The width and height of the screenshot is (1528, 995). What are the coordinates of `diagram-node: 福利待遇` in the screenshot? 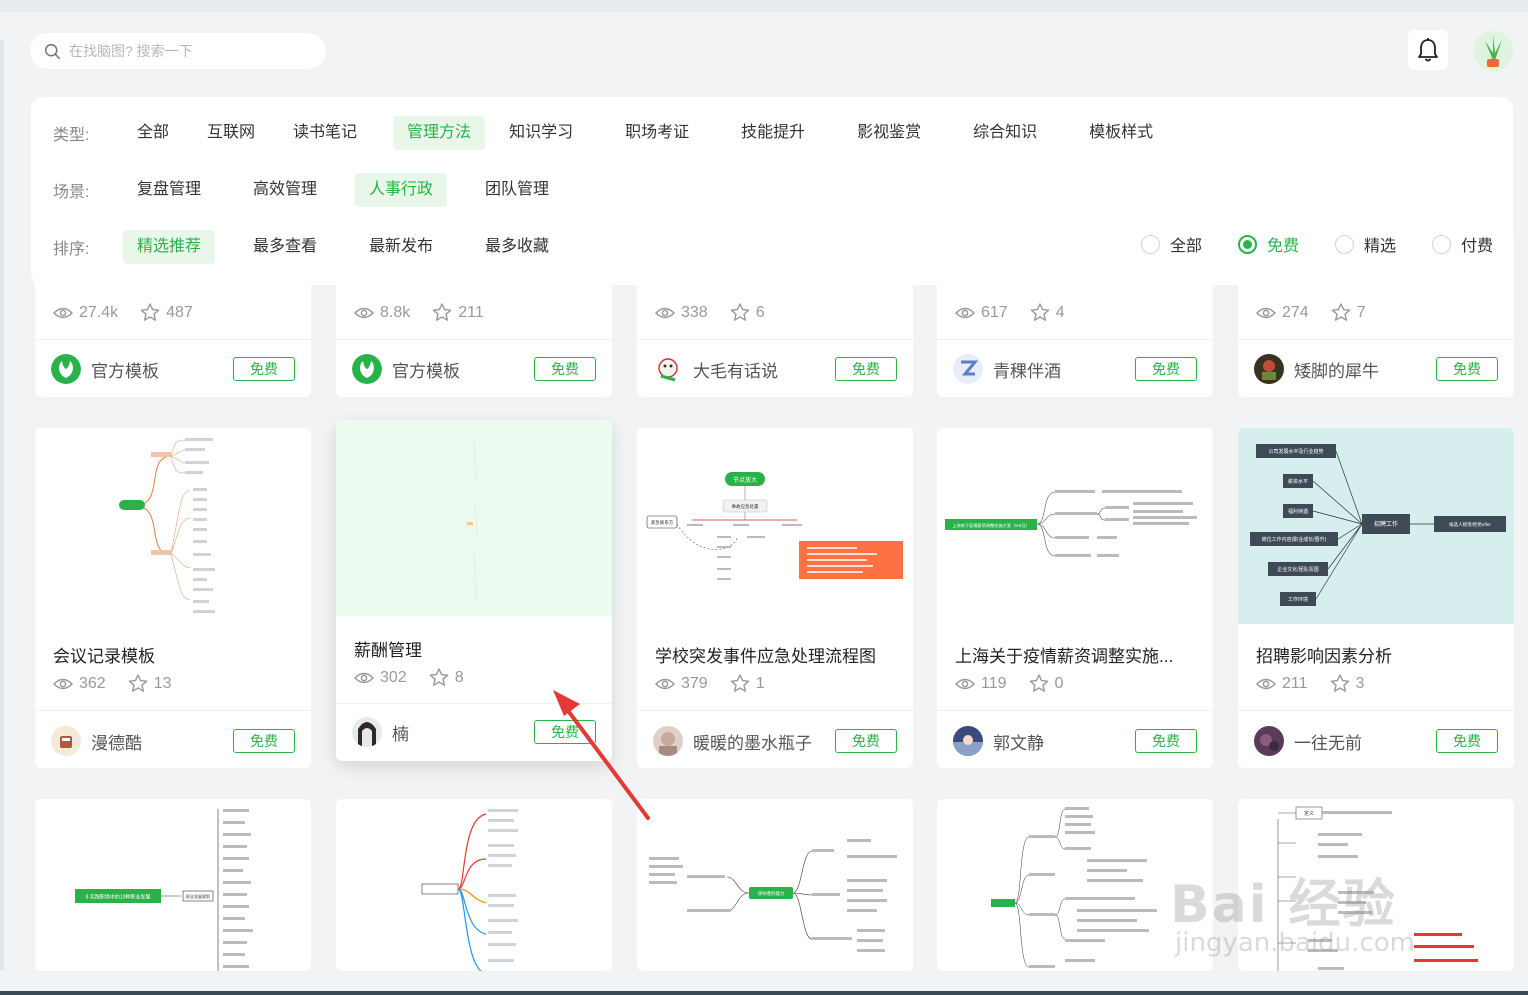 It's located at (1298, 511).